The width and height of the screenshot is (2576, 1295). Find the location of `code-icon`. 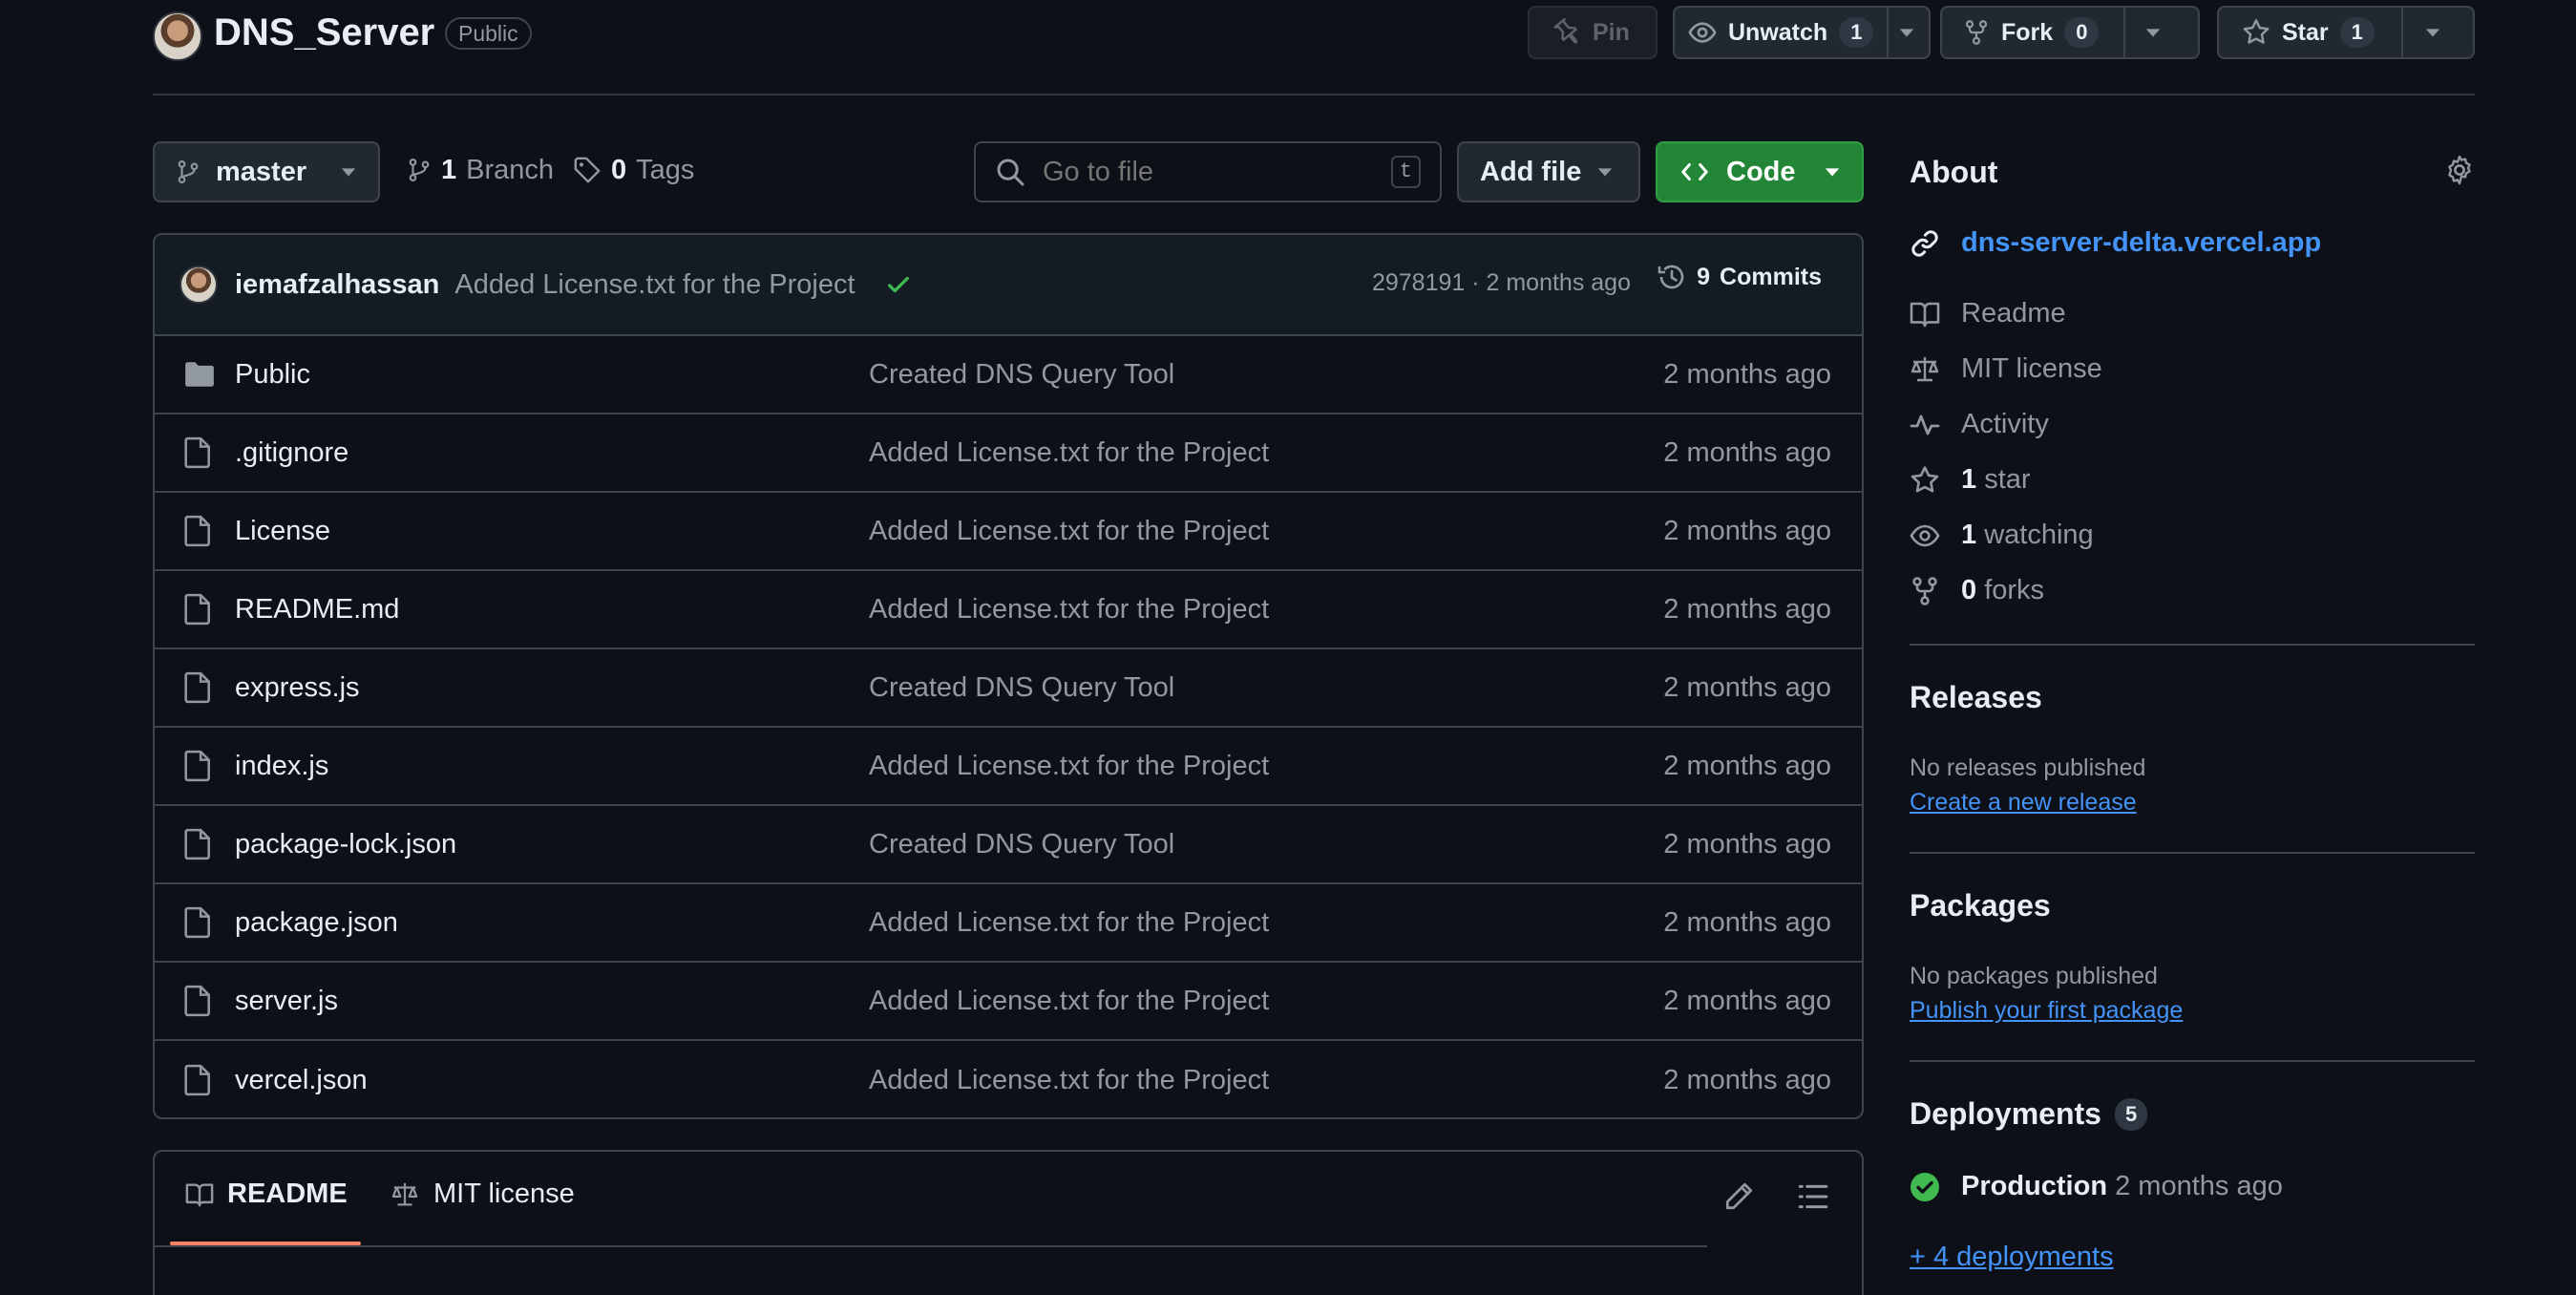

code-icon is located at coordinates (1695, 172).